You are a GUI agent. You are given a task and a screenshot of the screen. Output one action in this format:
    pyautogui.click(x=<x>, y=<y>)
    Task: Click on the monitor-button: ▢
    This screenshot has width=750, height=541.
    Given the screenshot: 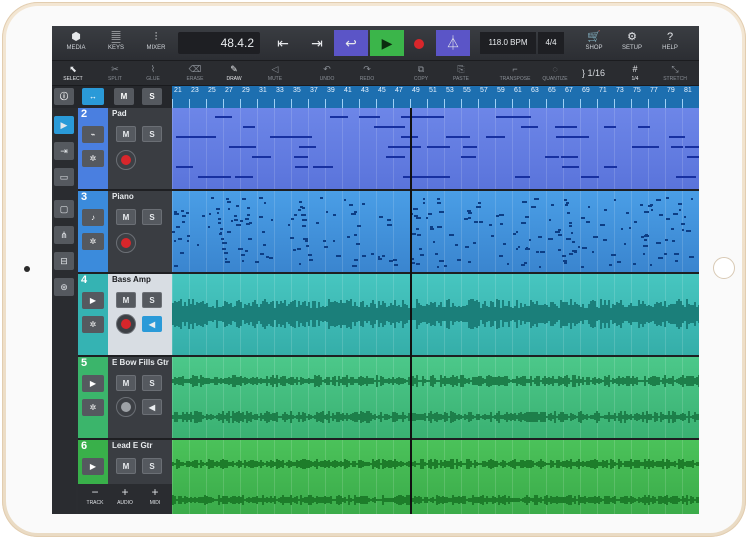 What is the action you would take?
    pyautogui.click(x=64, y=209)
    